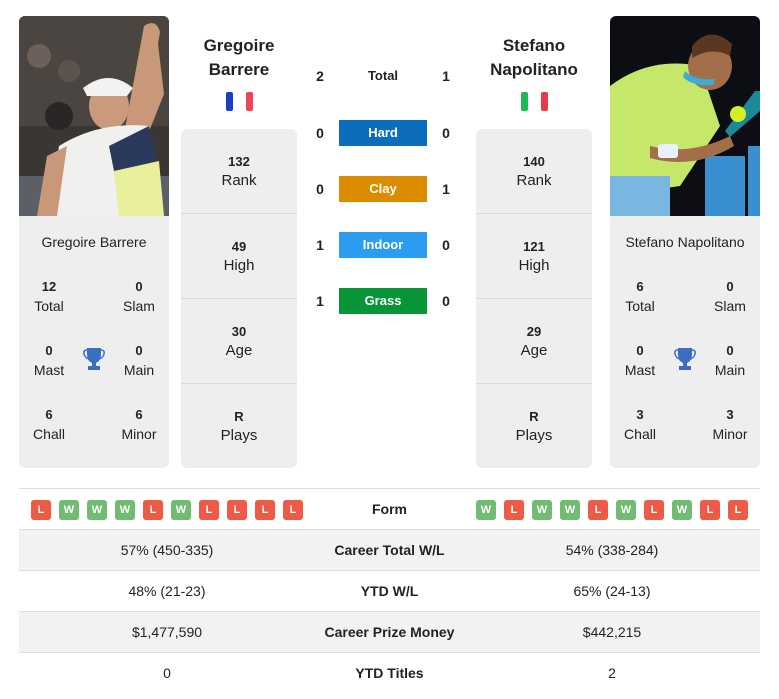 Image resolution: width=779 pixels, height=699 pixels. I want to click on player-photo-left, so click(94, 116).